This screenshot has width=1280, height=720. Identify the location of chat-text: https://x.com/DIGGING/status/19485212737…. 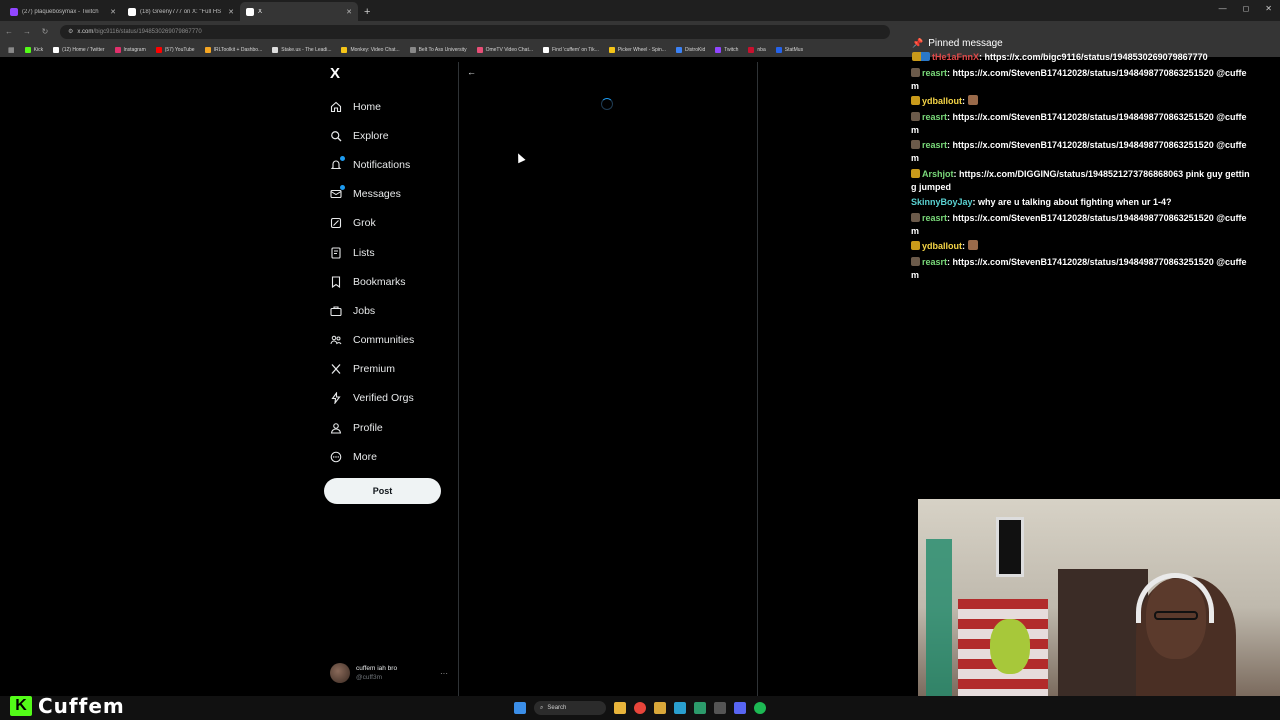
(1080, 180).